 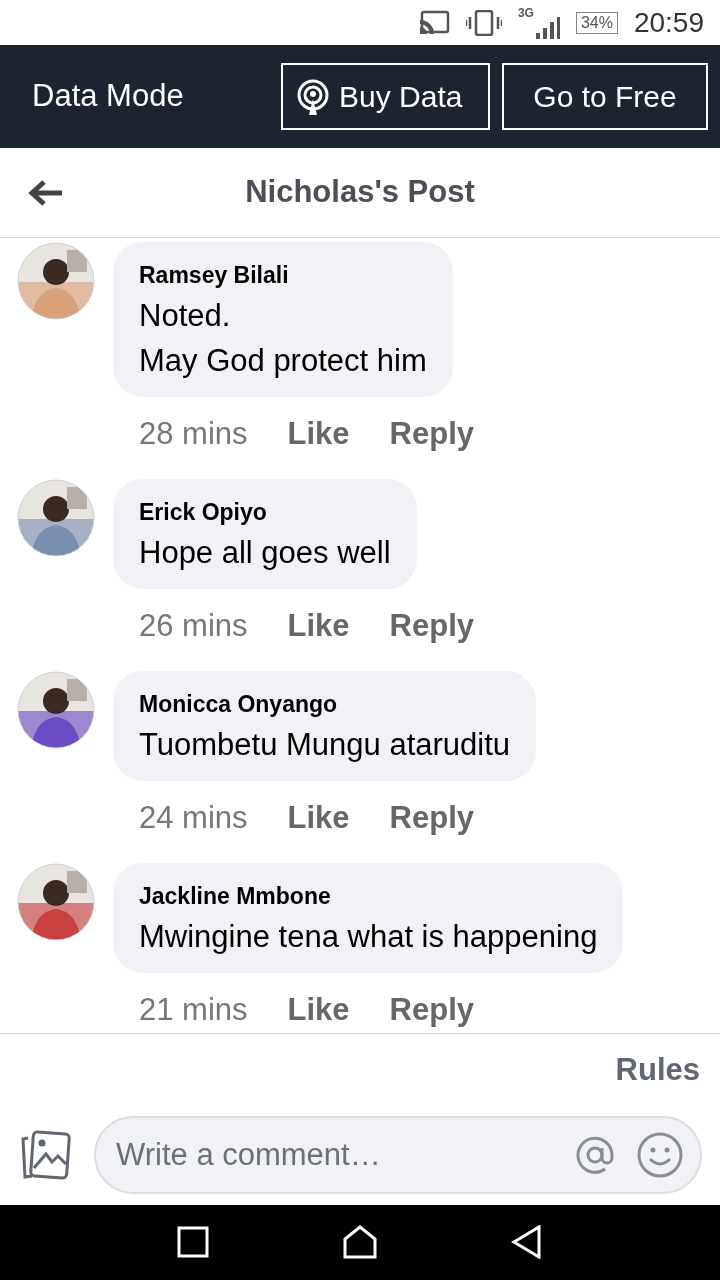 What do you see at coordinates (433, 22) in the screenshot?
I see `cast-icon` at bounding box center [433, 22].